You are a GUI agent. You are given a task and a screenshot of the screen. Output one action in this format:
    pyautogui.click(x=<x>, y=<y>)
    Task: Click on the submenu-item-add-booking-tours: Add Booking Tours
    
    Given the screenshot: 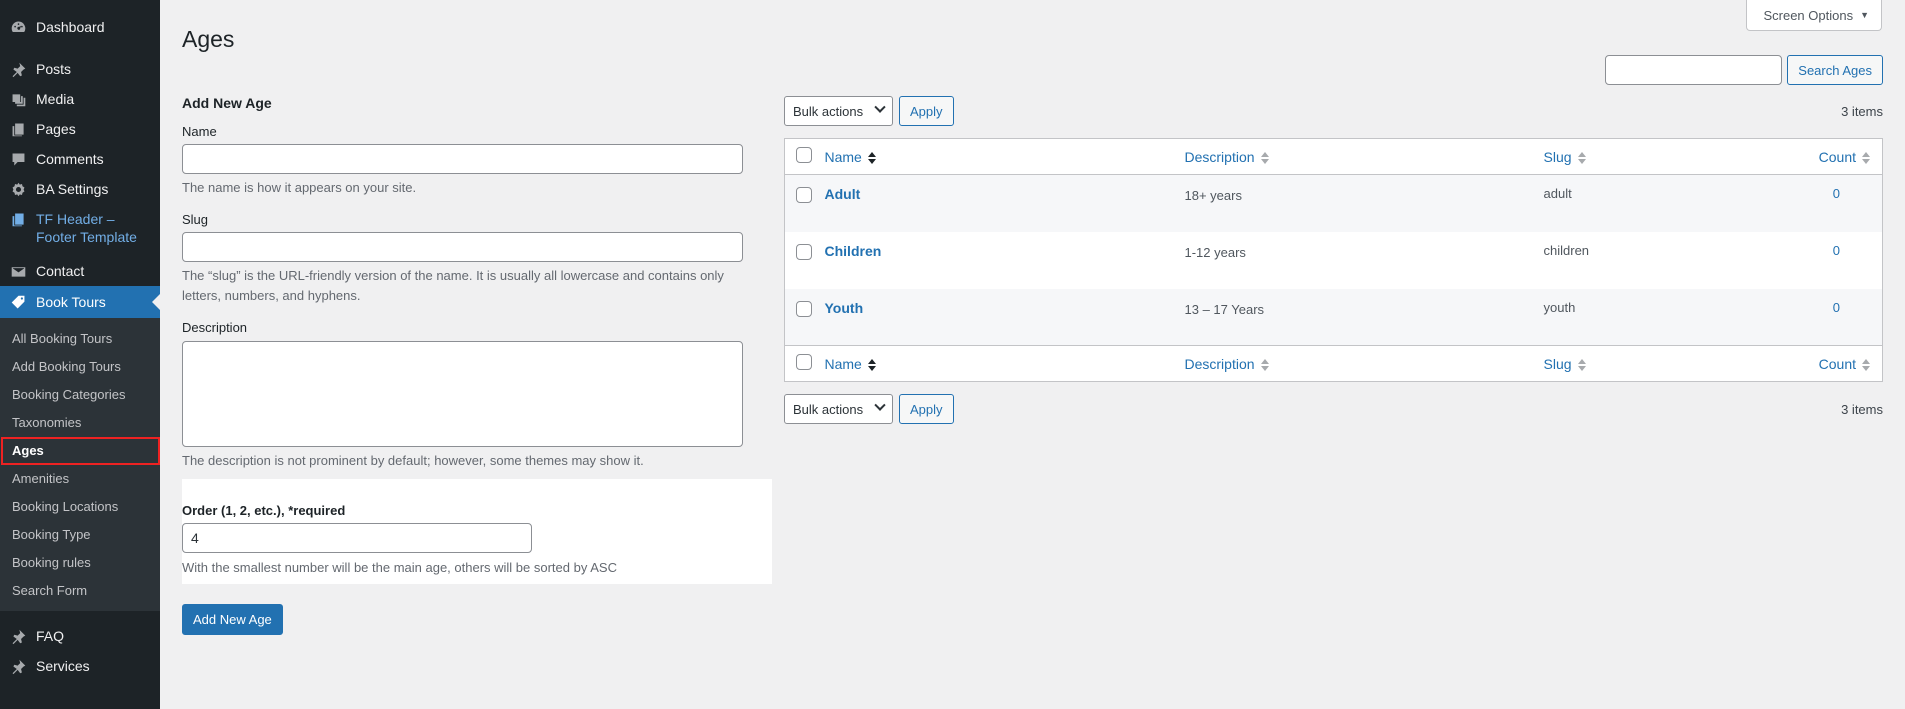 What is the action you would take?
    pyautogui.click(x=80, y=367)
    